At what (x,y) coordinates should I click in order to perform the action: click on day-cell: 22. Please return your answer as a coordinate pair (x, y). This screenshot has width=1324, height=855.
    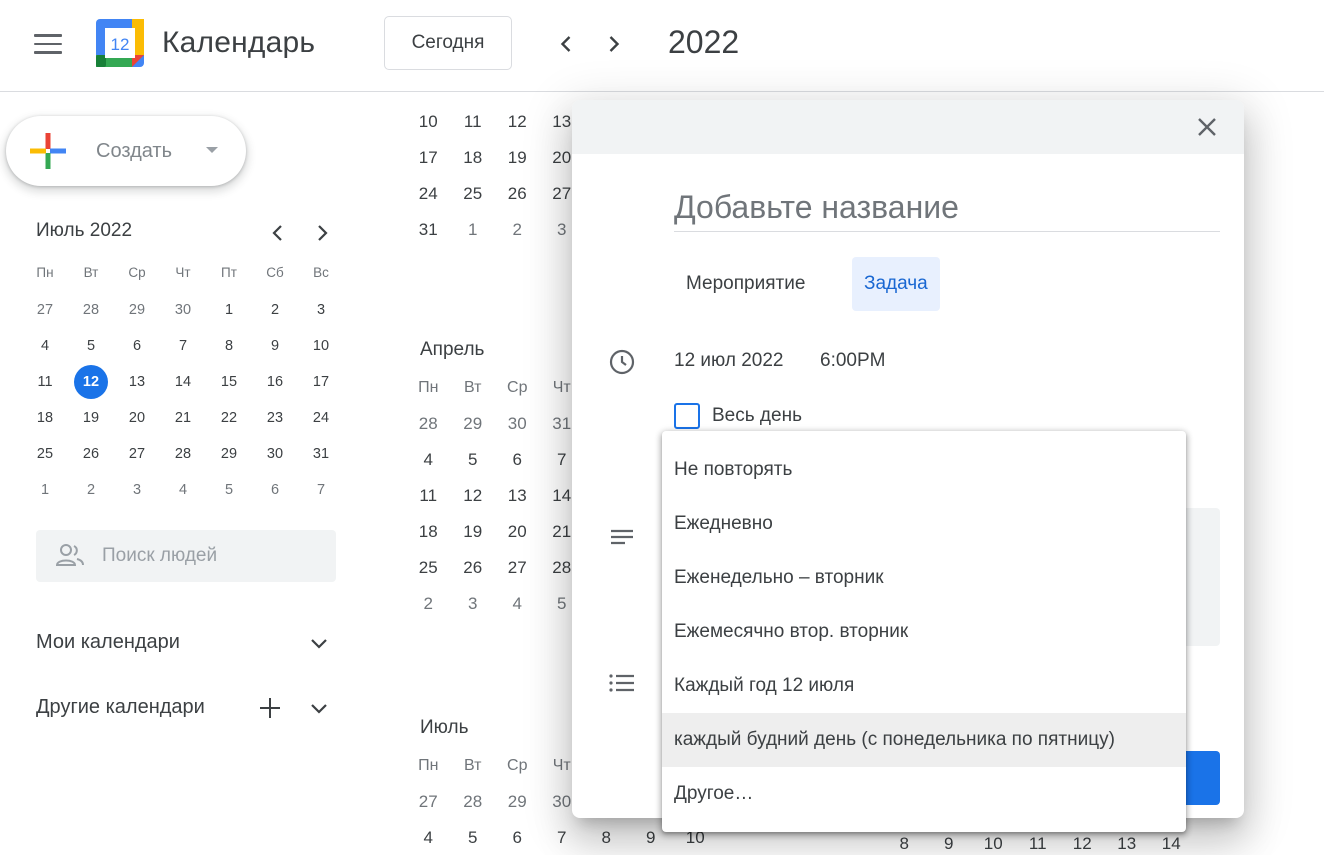
    Looking at the image, I should click on (229, 420).